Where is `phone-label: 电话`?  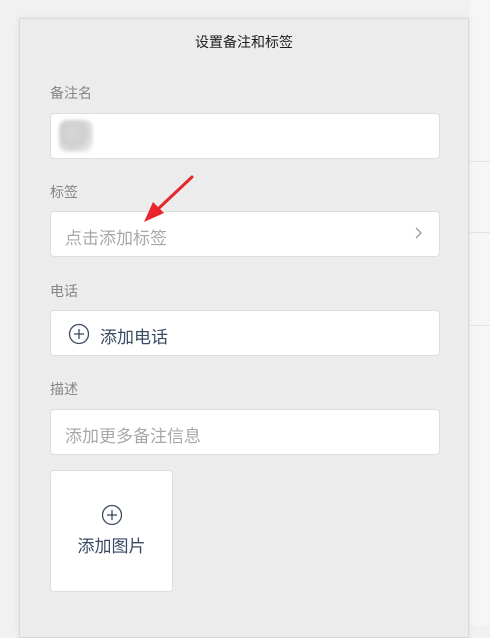 phone-label: 电话 is located at coordinates (64, 292).